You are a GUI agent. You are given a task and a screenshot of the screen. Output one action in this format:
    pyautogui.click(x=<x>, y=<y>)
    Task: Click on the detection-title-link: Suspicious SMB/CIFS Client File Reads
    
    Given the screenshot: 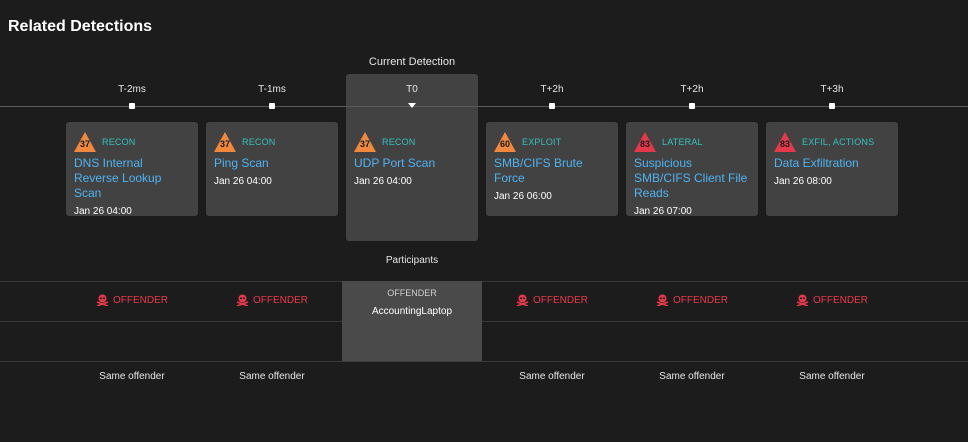 What is the action you would take?
    pyautogui.click(x=692, y=178)
    